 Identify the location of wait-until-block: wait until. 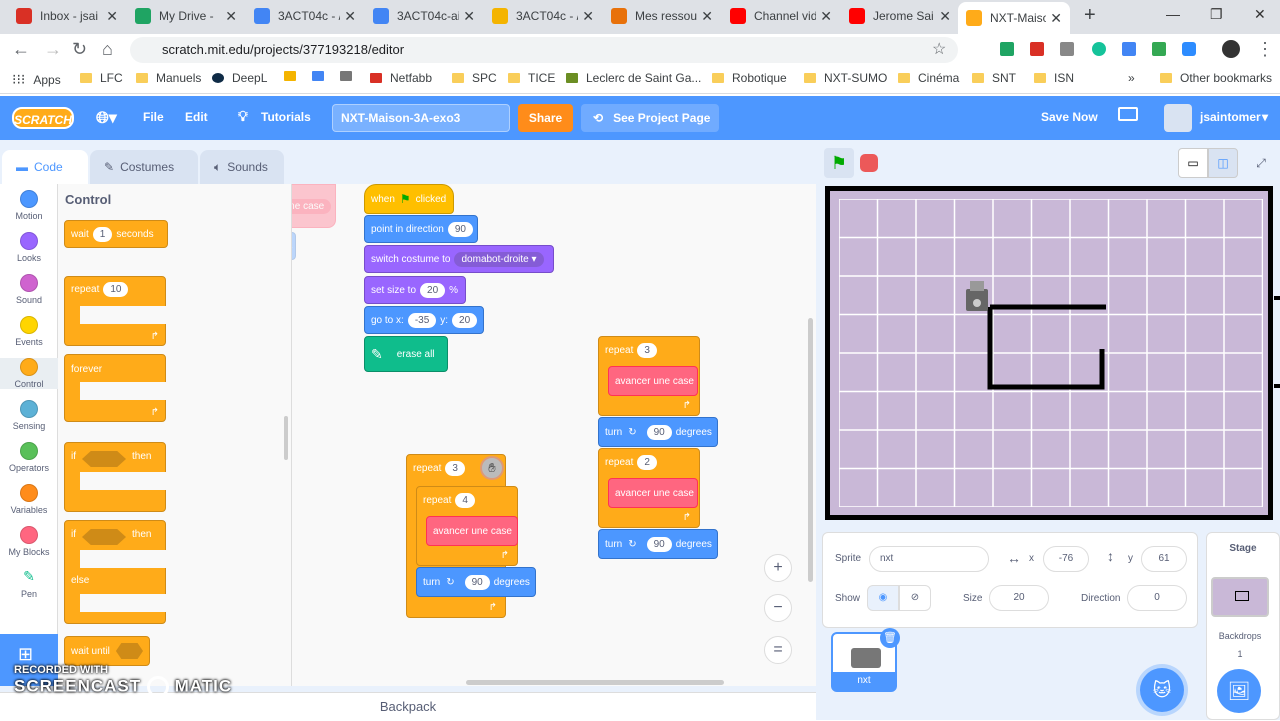
(107, 651).